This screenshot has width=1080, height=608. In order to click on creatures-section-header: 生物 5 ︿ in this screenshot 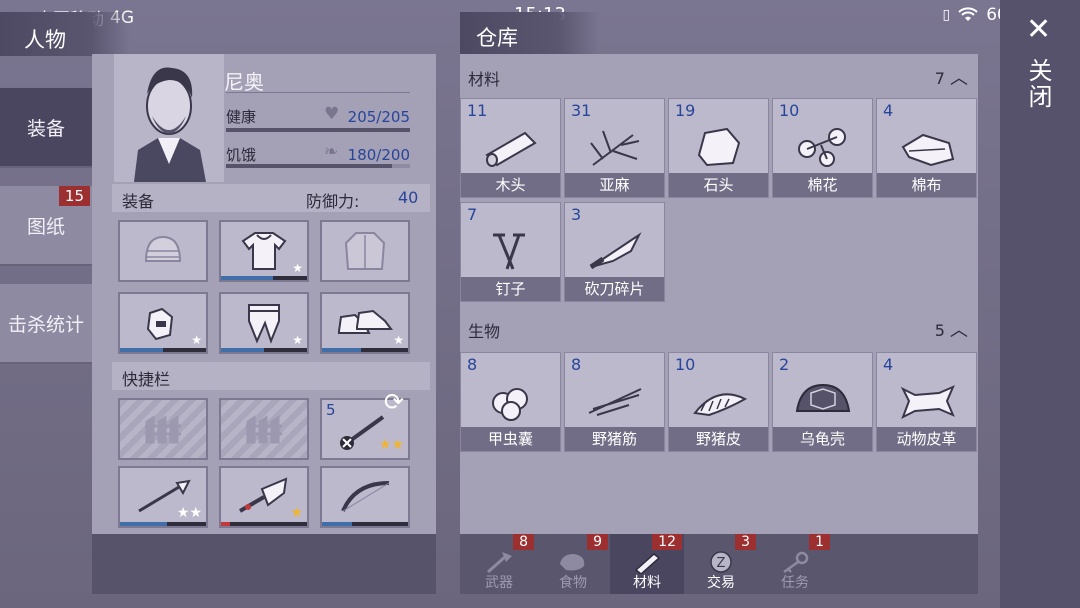, I will do `click(719, 327)`.